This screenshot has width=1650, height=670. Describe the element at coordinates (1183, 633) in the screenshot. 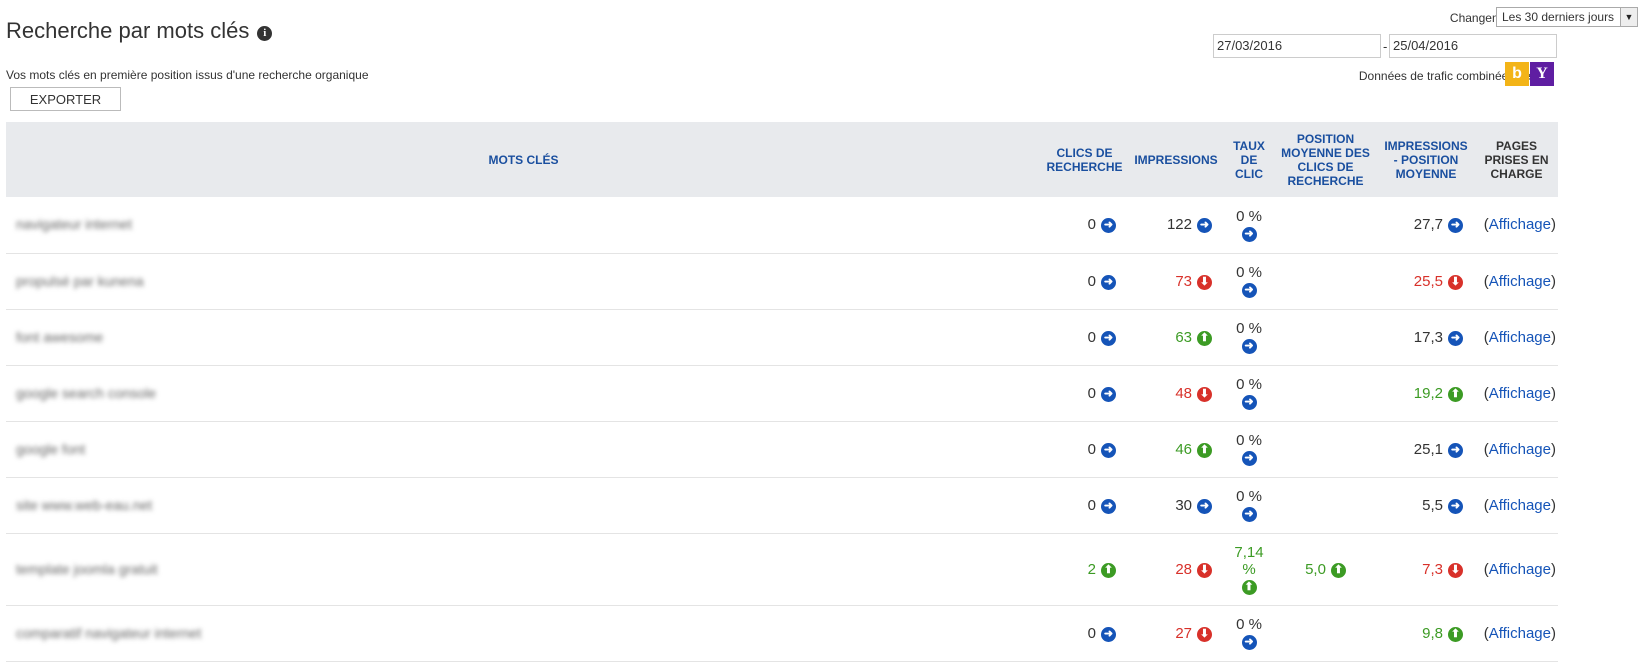

I see `impressions-value: 27` at that location.